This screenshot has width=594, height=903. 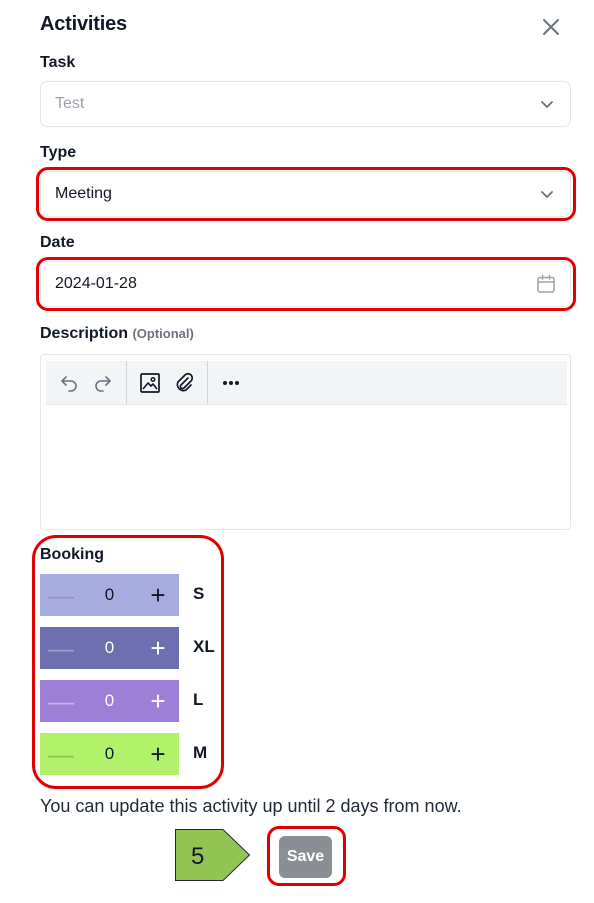 I want to click on task-value: Test, so click(x=70, y=103).